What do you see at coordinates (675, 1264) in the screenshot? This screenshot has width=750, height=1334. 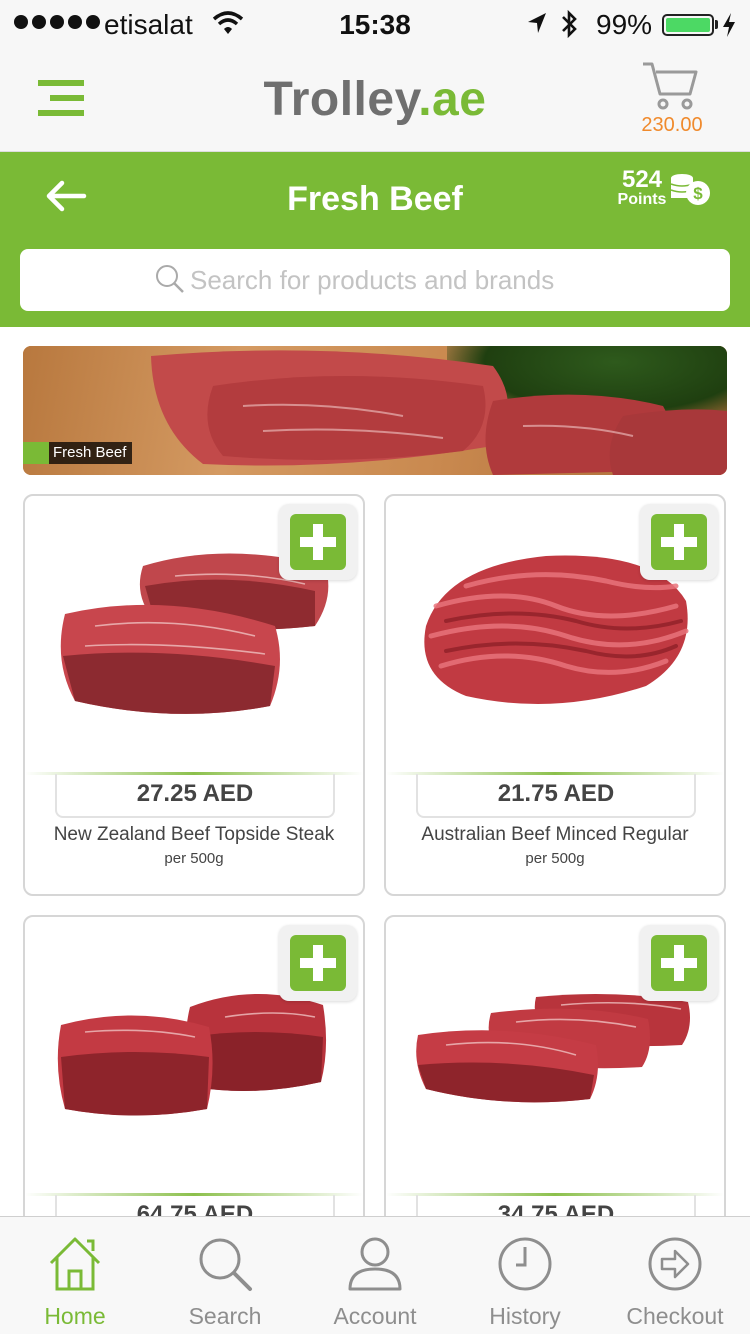 I see `checkout-icon` at bounding box center [675, 1264].